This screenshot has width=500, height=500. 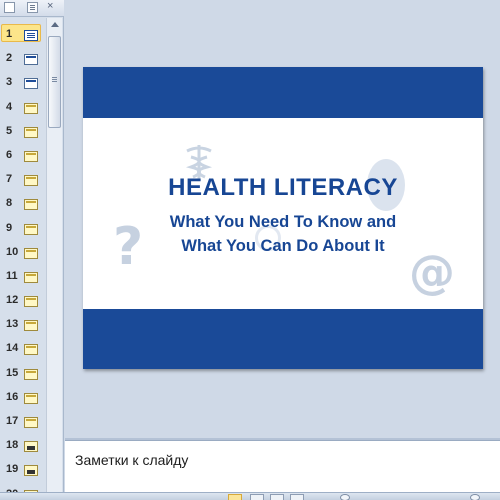 I want to click on slide-thumbnail-16: 16, so click(x=23, y=397).